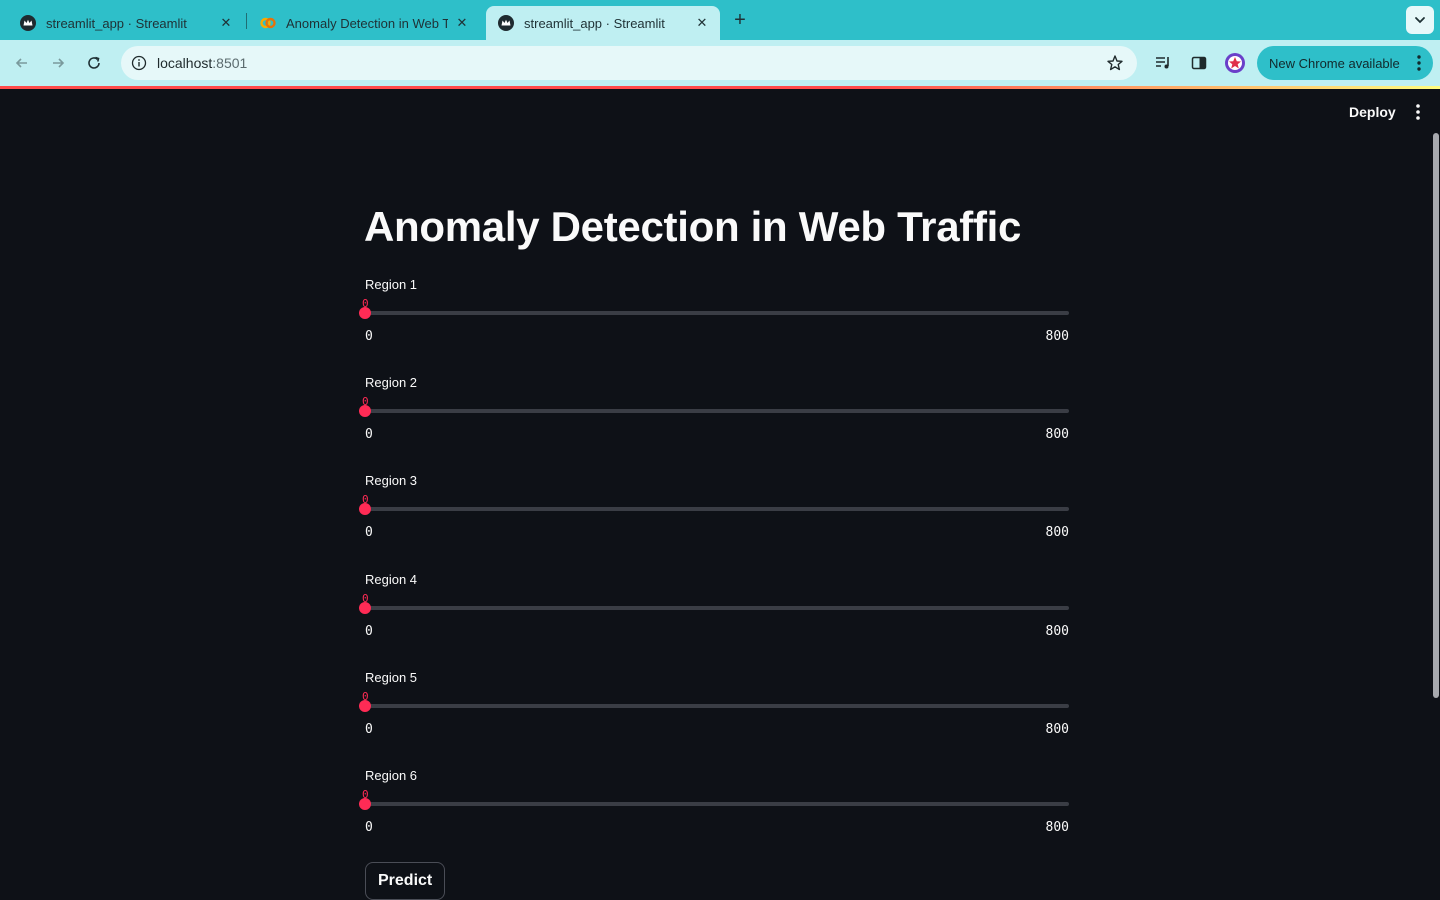 Image resolution: width=1440 pixels, height=900 pixels. I want to click on slider-region-3: Region 3 0 0 800, so click(714, 513).